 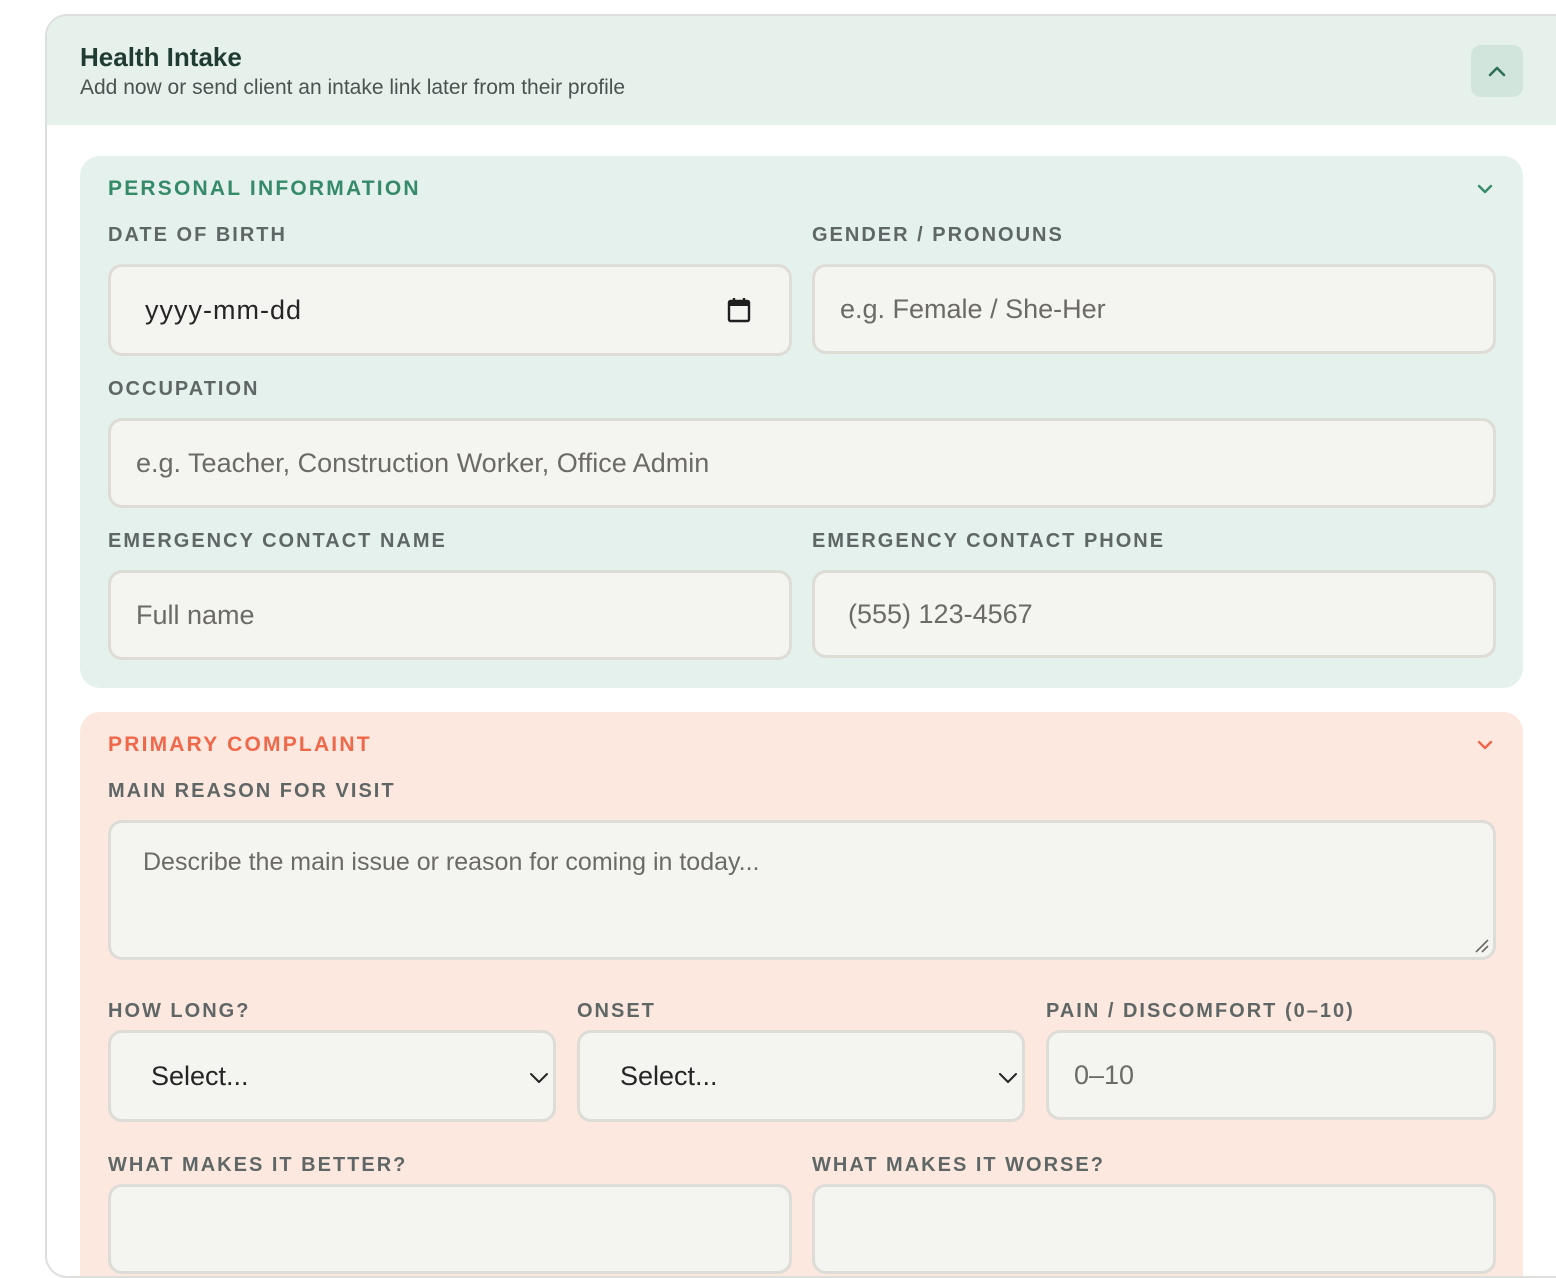 I want to click on makes-it-worse-field, so click(x=1154, y=1229).